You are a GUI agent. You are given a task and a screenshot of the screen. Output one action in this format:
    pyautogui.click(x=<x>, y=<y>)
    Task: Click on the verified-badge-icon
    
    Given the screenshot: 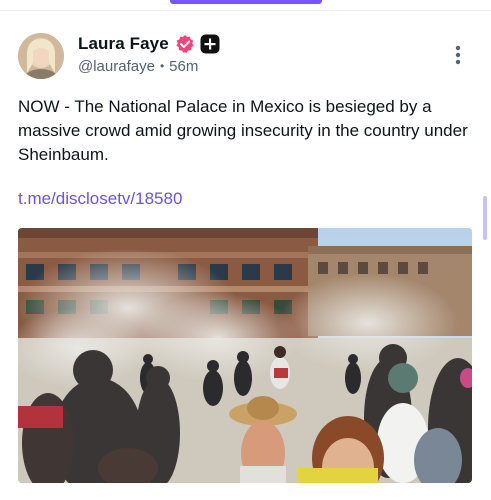 What is the action you would take?
    pyautogui.click(x=185, y=44)
    